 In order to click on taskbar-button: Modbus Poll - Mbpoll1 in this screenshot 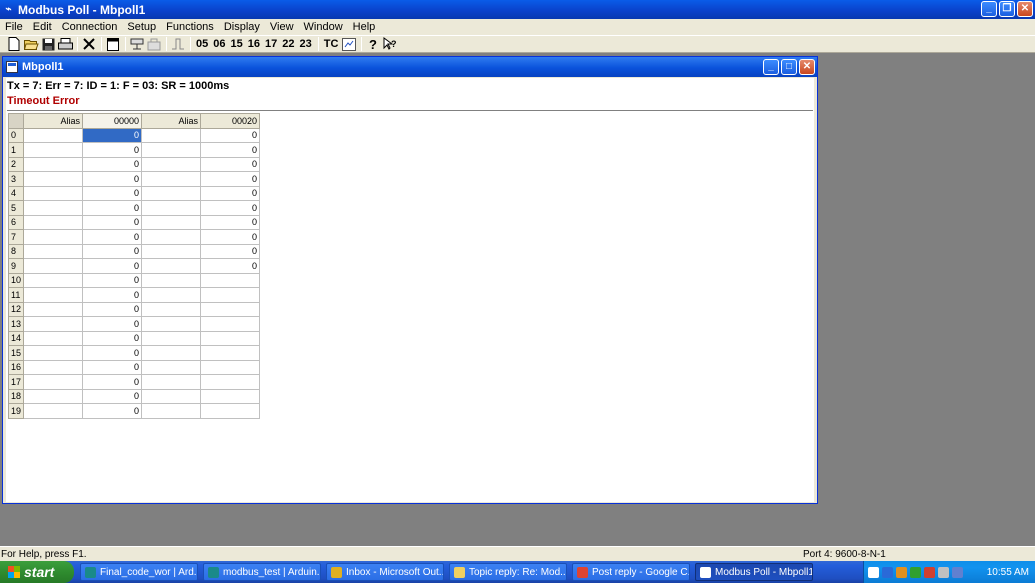, I will do `click(754, 572)`.